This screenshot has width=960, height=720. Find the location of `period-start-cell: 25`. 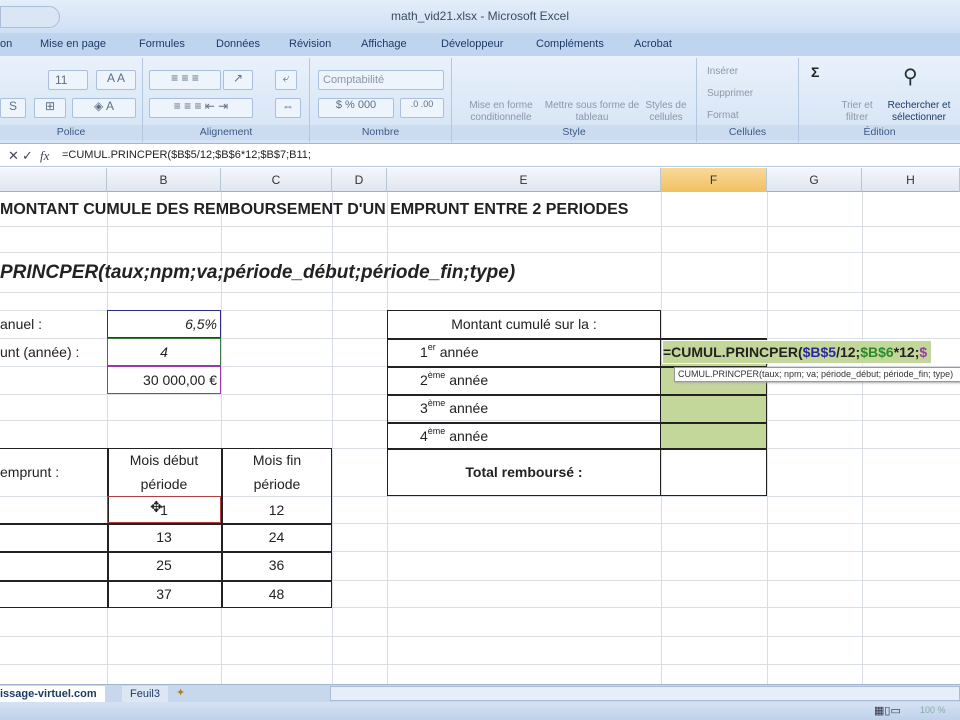

period-start-cell: 25 is located at coordinates (164, 565).